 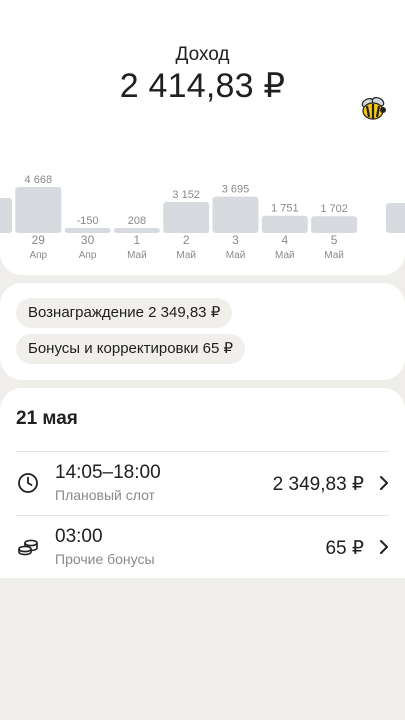 I want to click on item-subtitle: Прочие бонусы, so click(x=105, y=559).